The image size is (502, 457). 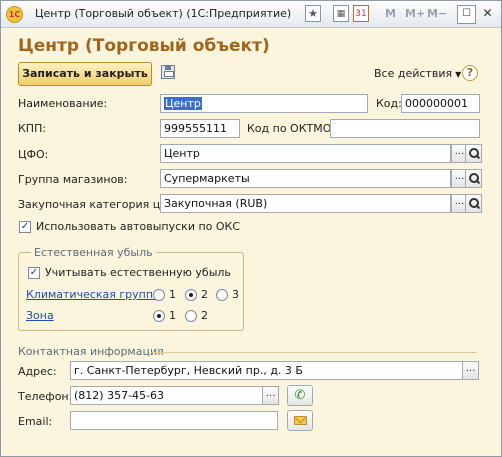 I want to click on price-category-label: Закупочная категория цен:, so click(x=98, y=204).